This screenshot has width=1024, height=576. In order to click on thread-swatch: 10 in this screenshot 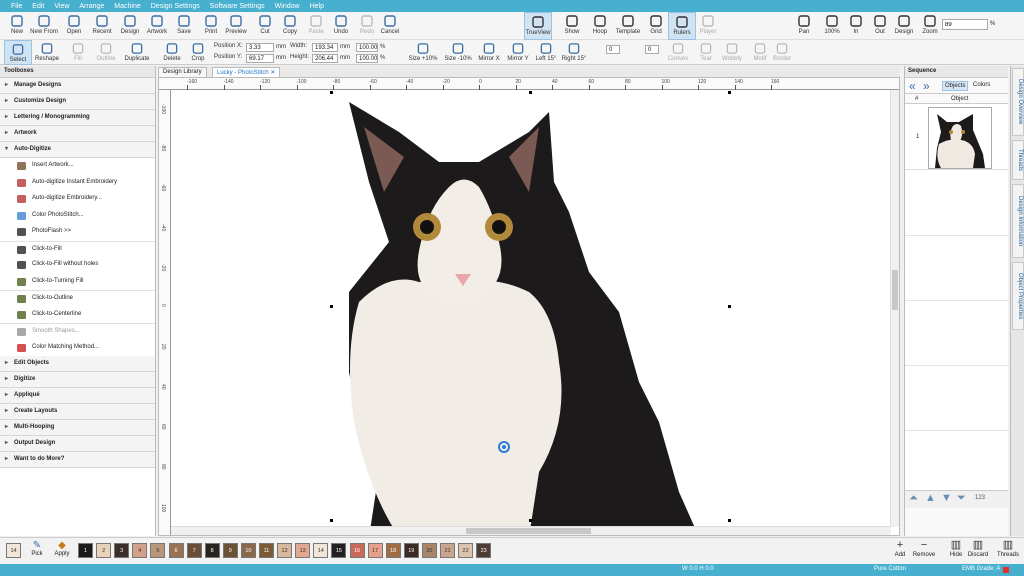, I will do `click(248, 550)`.